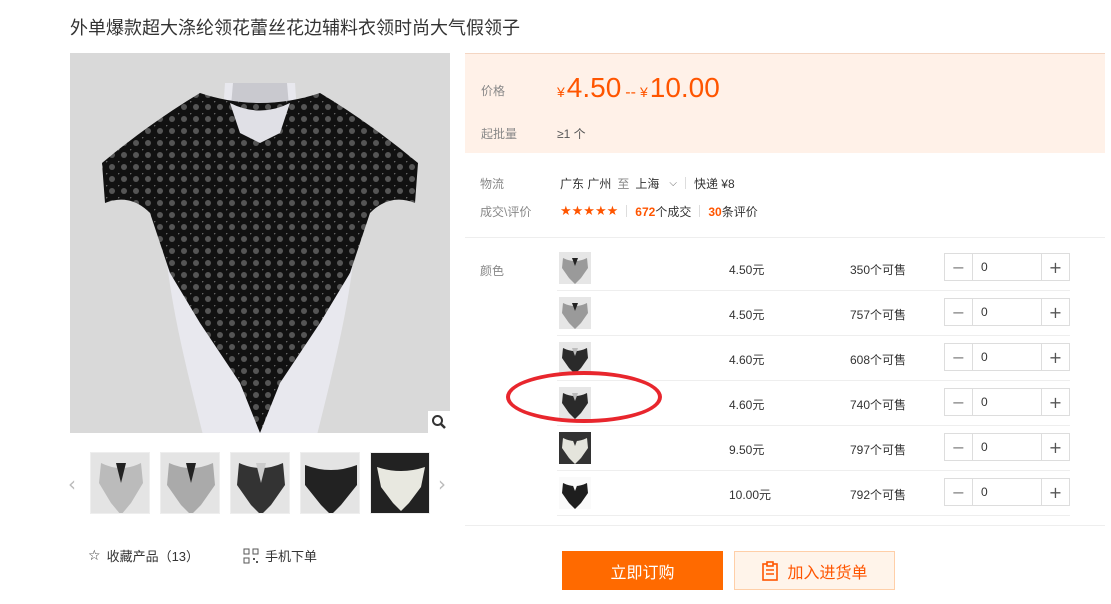  Describe the element at coordinates (295, 28) in the screenshot. I see `product-title: 外单爆款超大涤纶领花蕾丝花边辅料衣领时尚大气假领子` at that location.